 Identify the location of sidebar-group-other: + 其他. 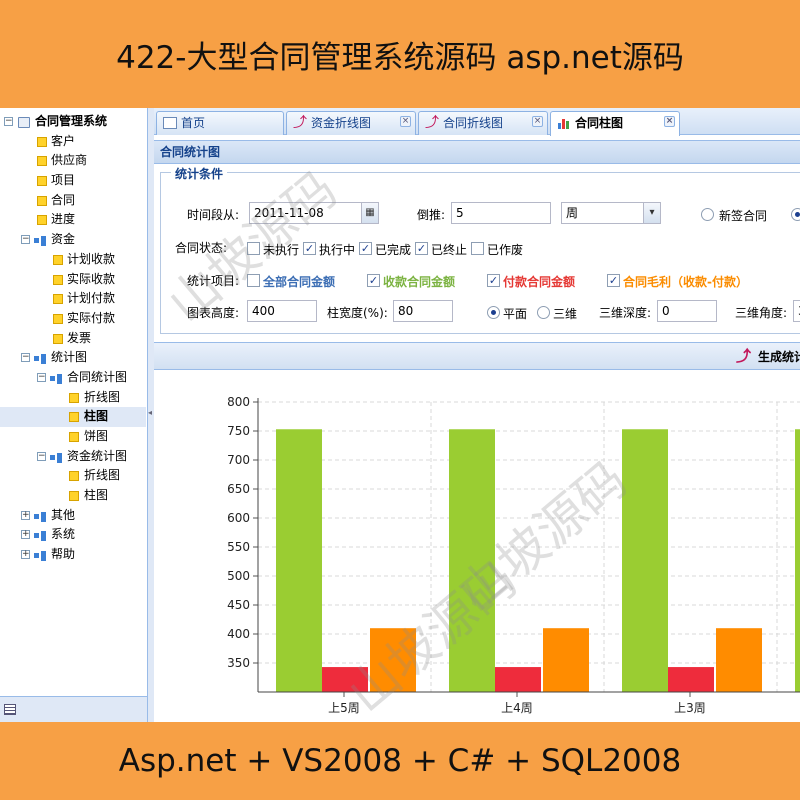
(73, 516).